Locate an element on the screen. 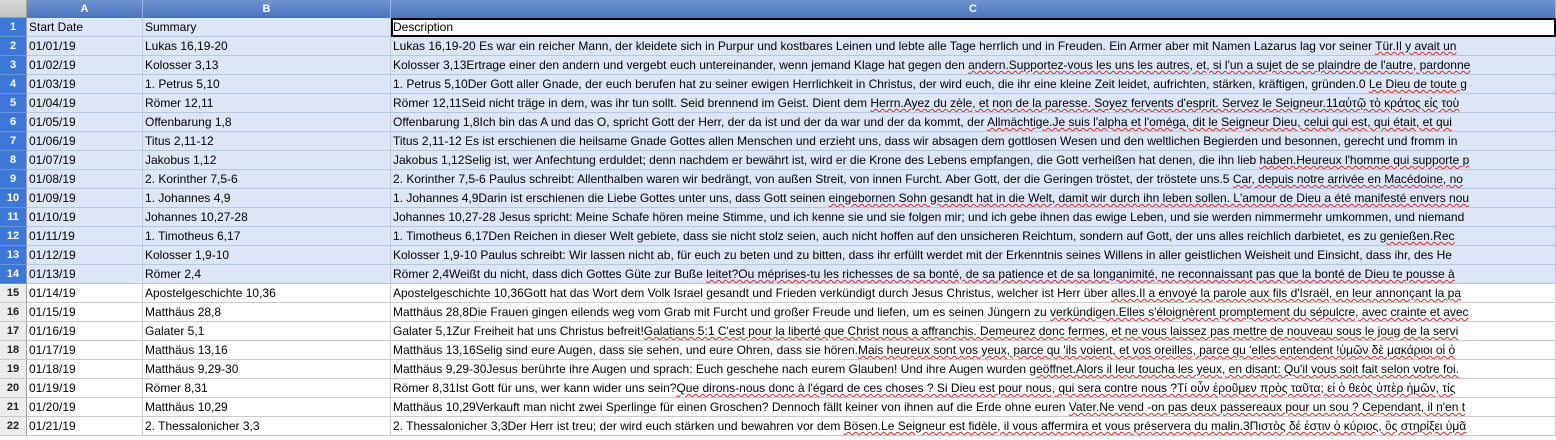 Image resolution: width=1556 pixels, height=440 pixels. row-header: 18 is located at coordinates (13, 350).